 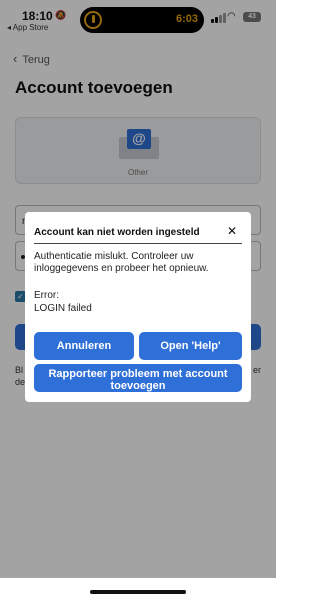 What do you see at coordinates (84, 346) in the screenshot?
I see `cancel-button: Annuleren` at bounding box center [84, 346].